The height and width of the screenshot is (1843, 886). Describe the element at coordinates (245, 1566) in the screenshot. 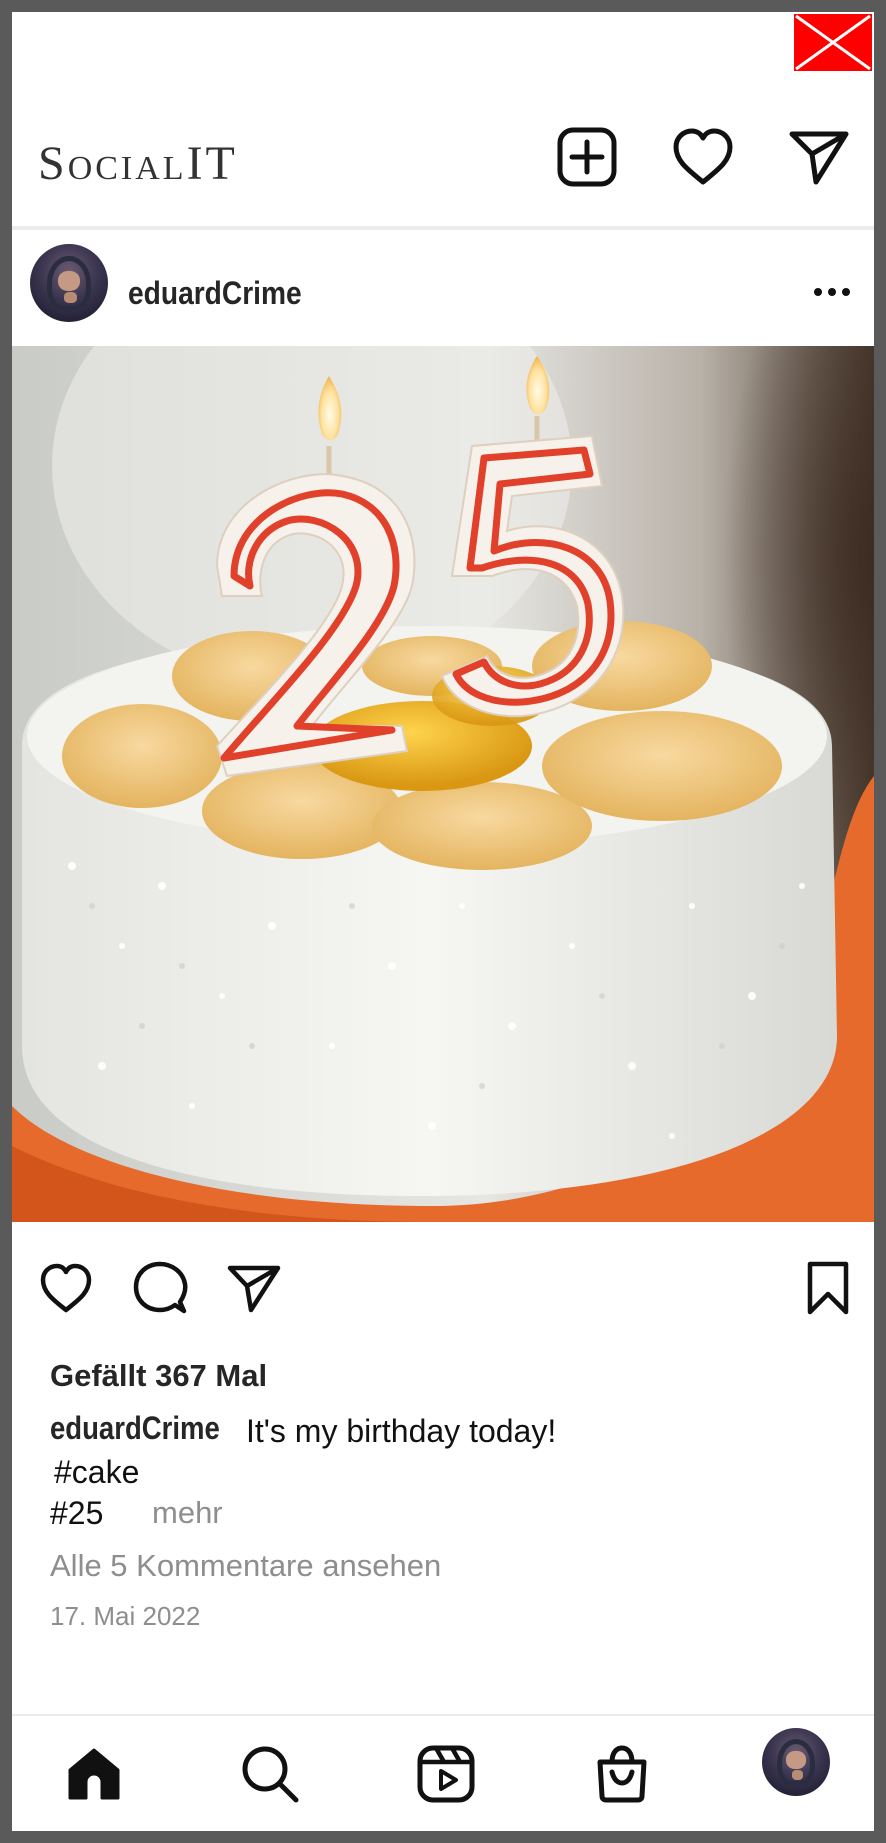

I see `view-comments-link: Alle 5 Kommentare ansehen` at that location.